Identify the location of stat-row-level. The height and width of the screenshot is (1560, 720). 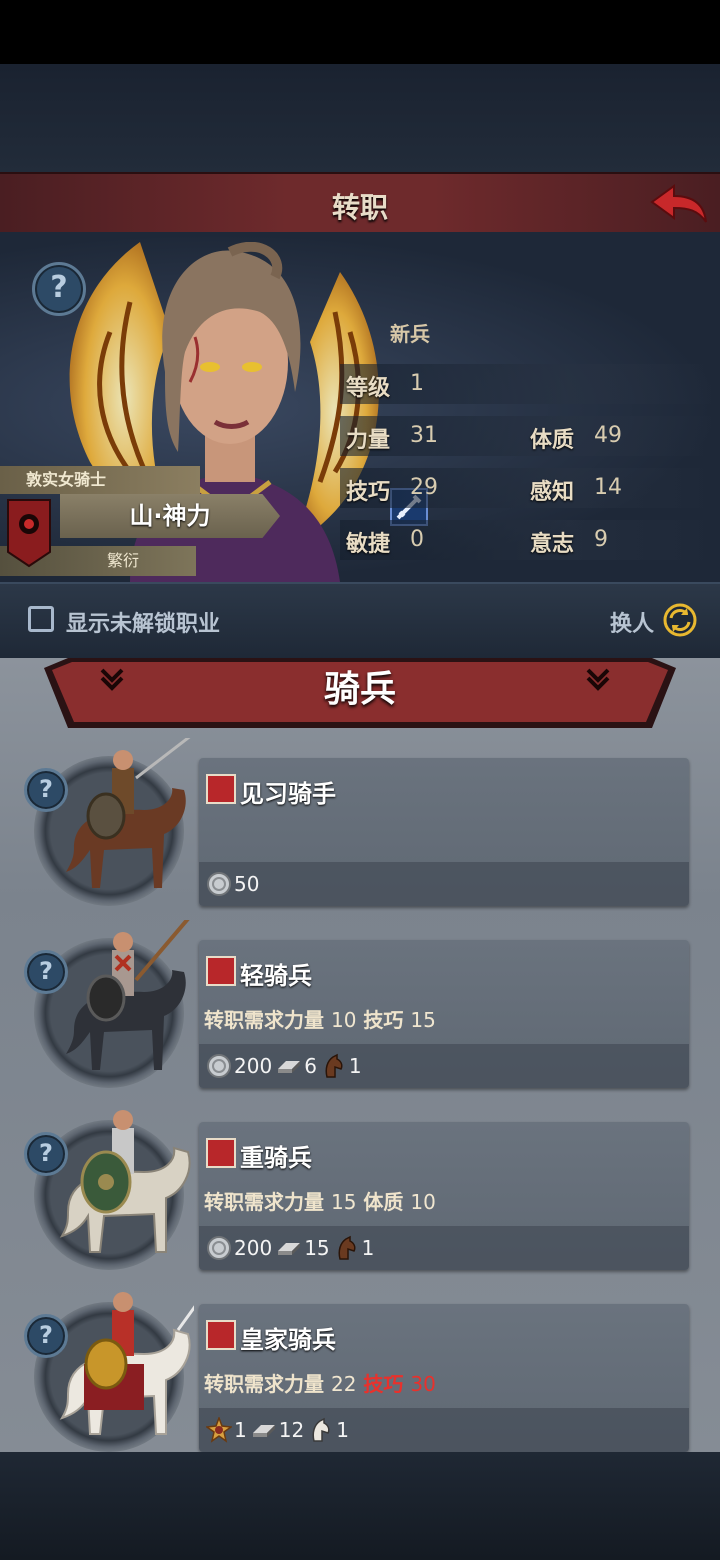
(530, 384).